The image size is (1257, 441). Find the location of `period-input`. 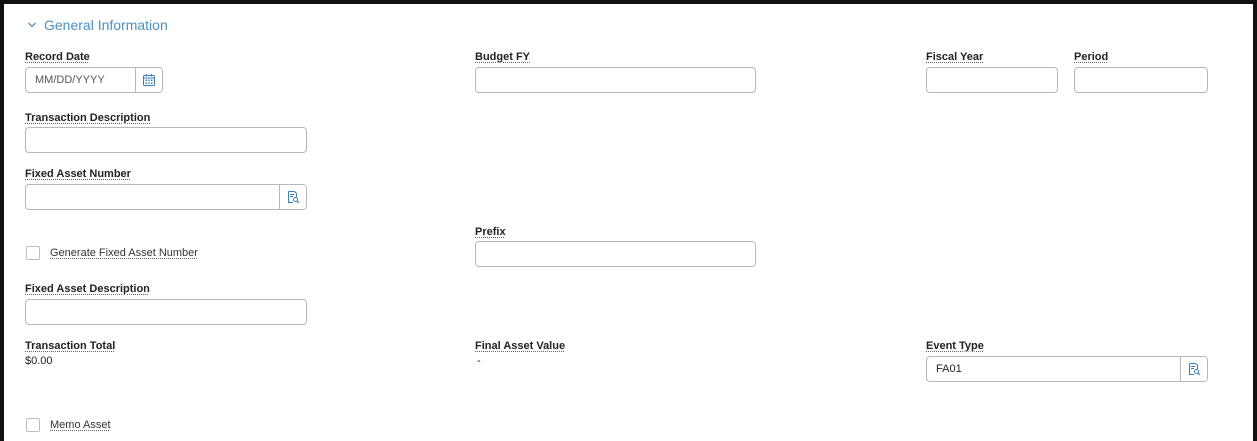

period-input is located at coordinates (1141, 80).